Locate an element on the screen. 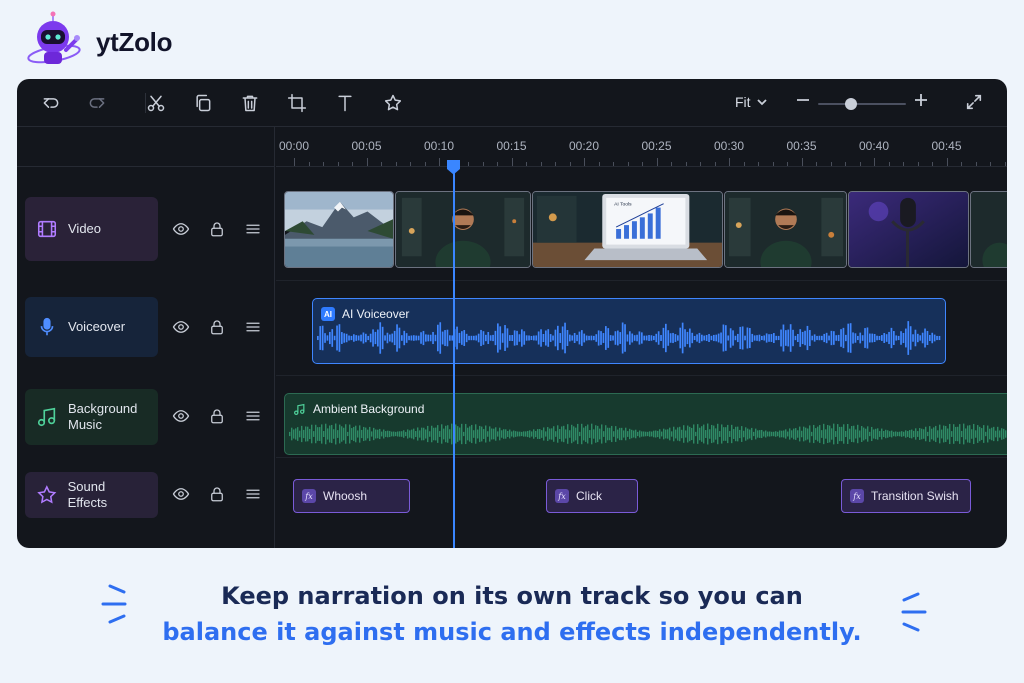 The height and width of the screenshot is (683, 1024). ruler-tick-label: 00:25 is located at coordinates (656, 146).